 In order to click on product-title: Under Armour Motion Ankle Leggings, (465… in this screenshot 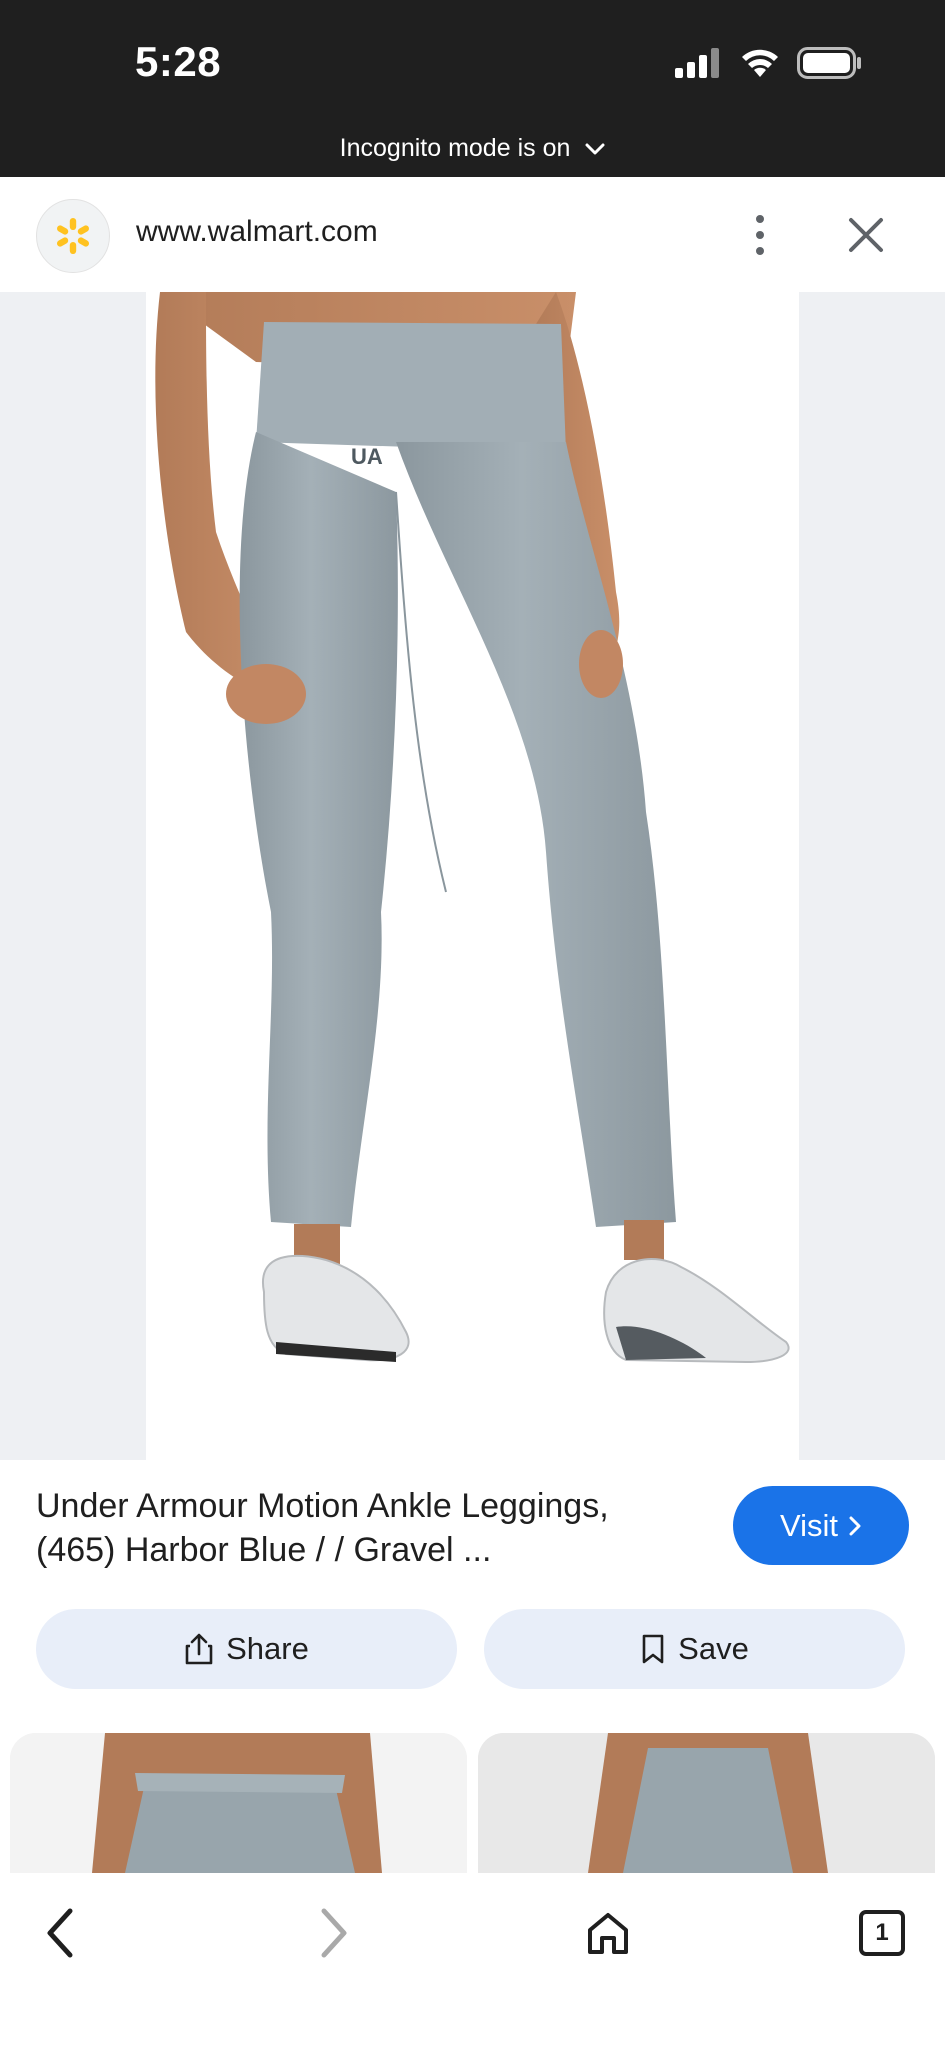, I will do `click(356, 1528)`.